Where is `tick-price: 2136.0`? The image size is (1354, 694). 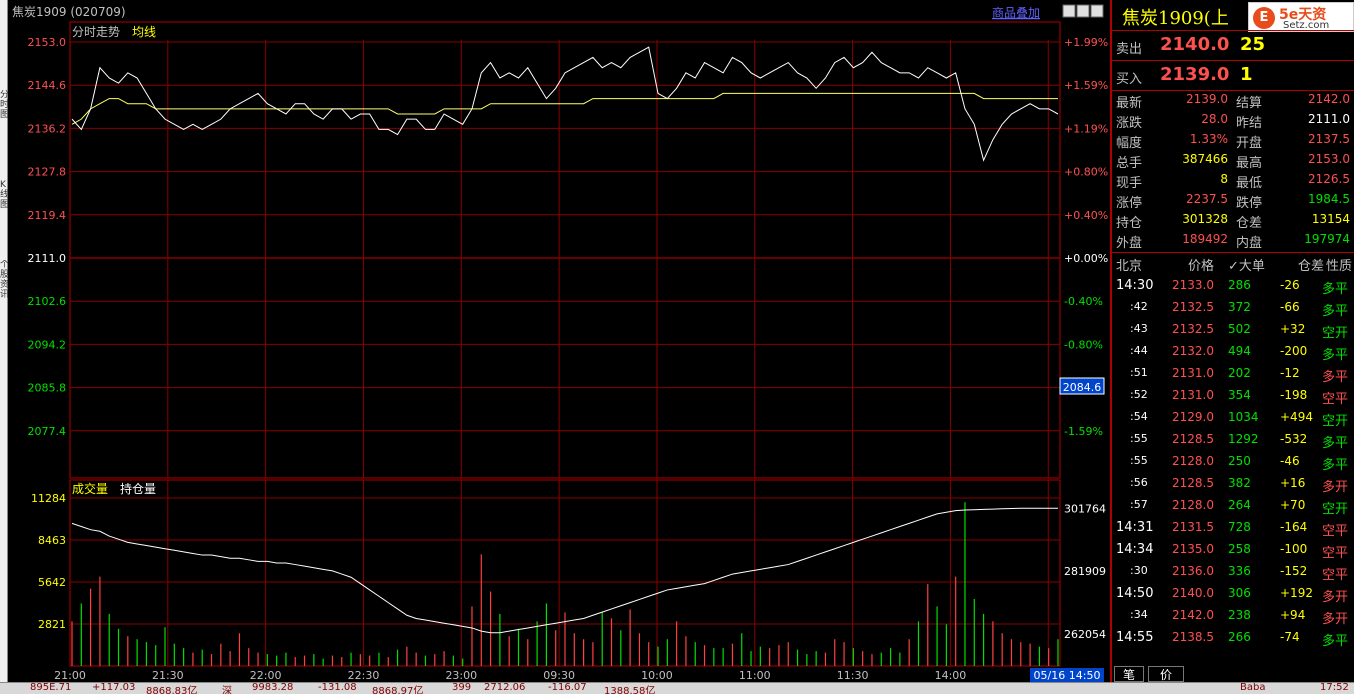
tick-price: 2136.0 is located at coordinates (1193, 571).